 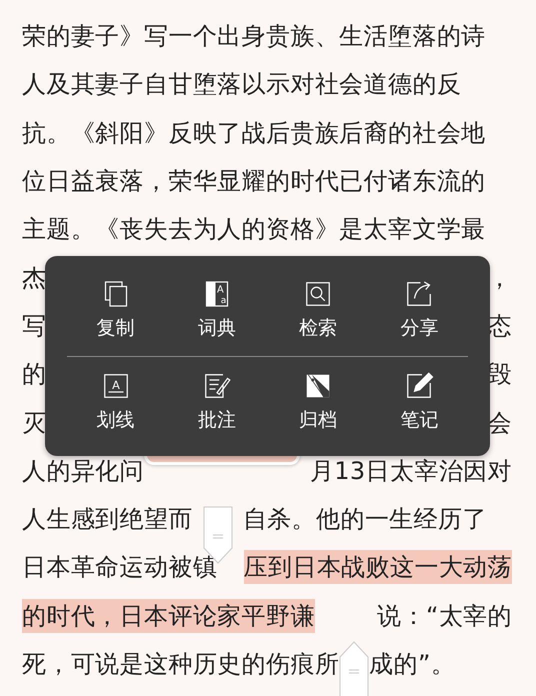 What do you see at coordinates (168, 615) in the screenshot?
I see `highlighted-text: 的时代，日本评论家平野谦` at bounding box center [168, 615].